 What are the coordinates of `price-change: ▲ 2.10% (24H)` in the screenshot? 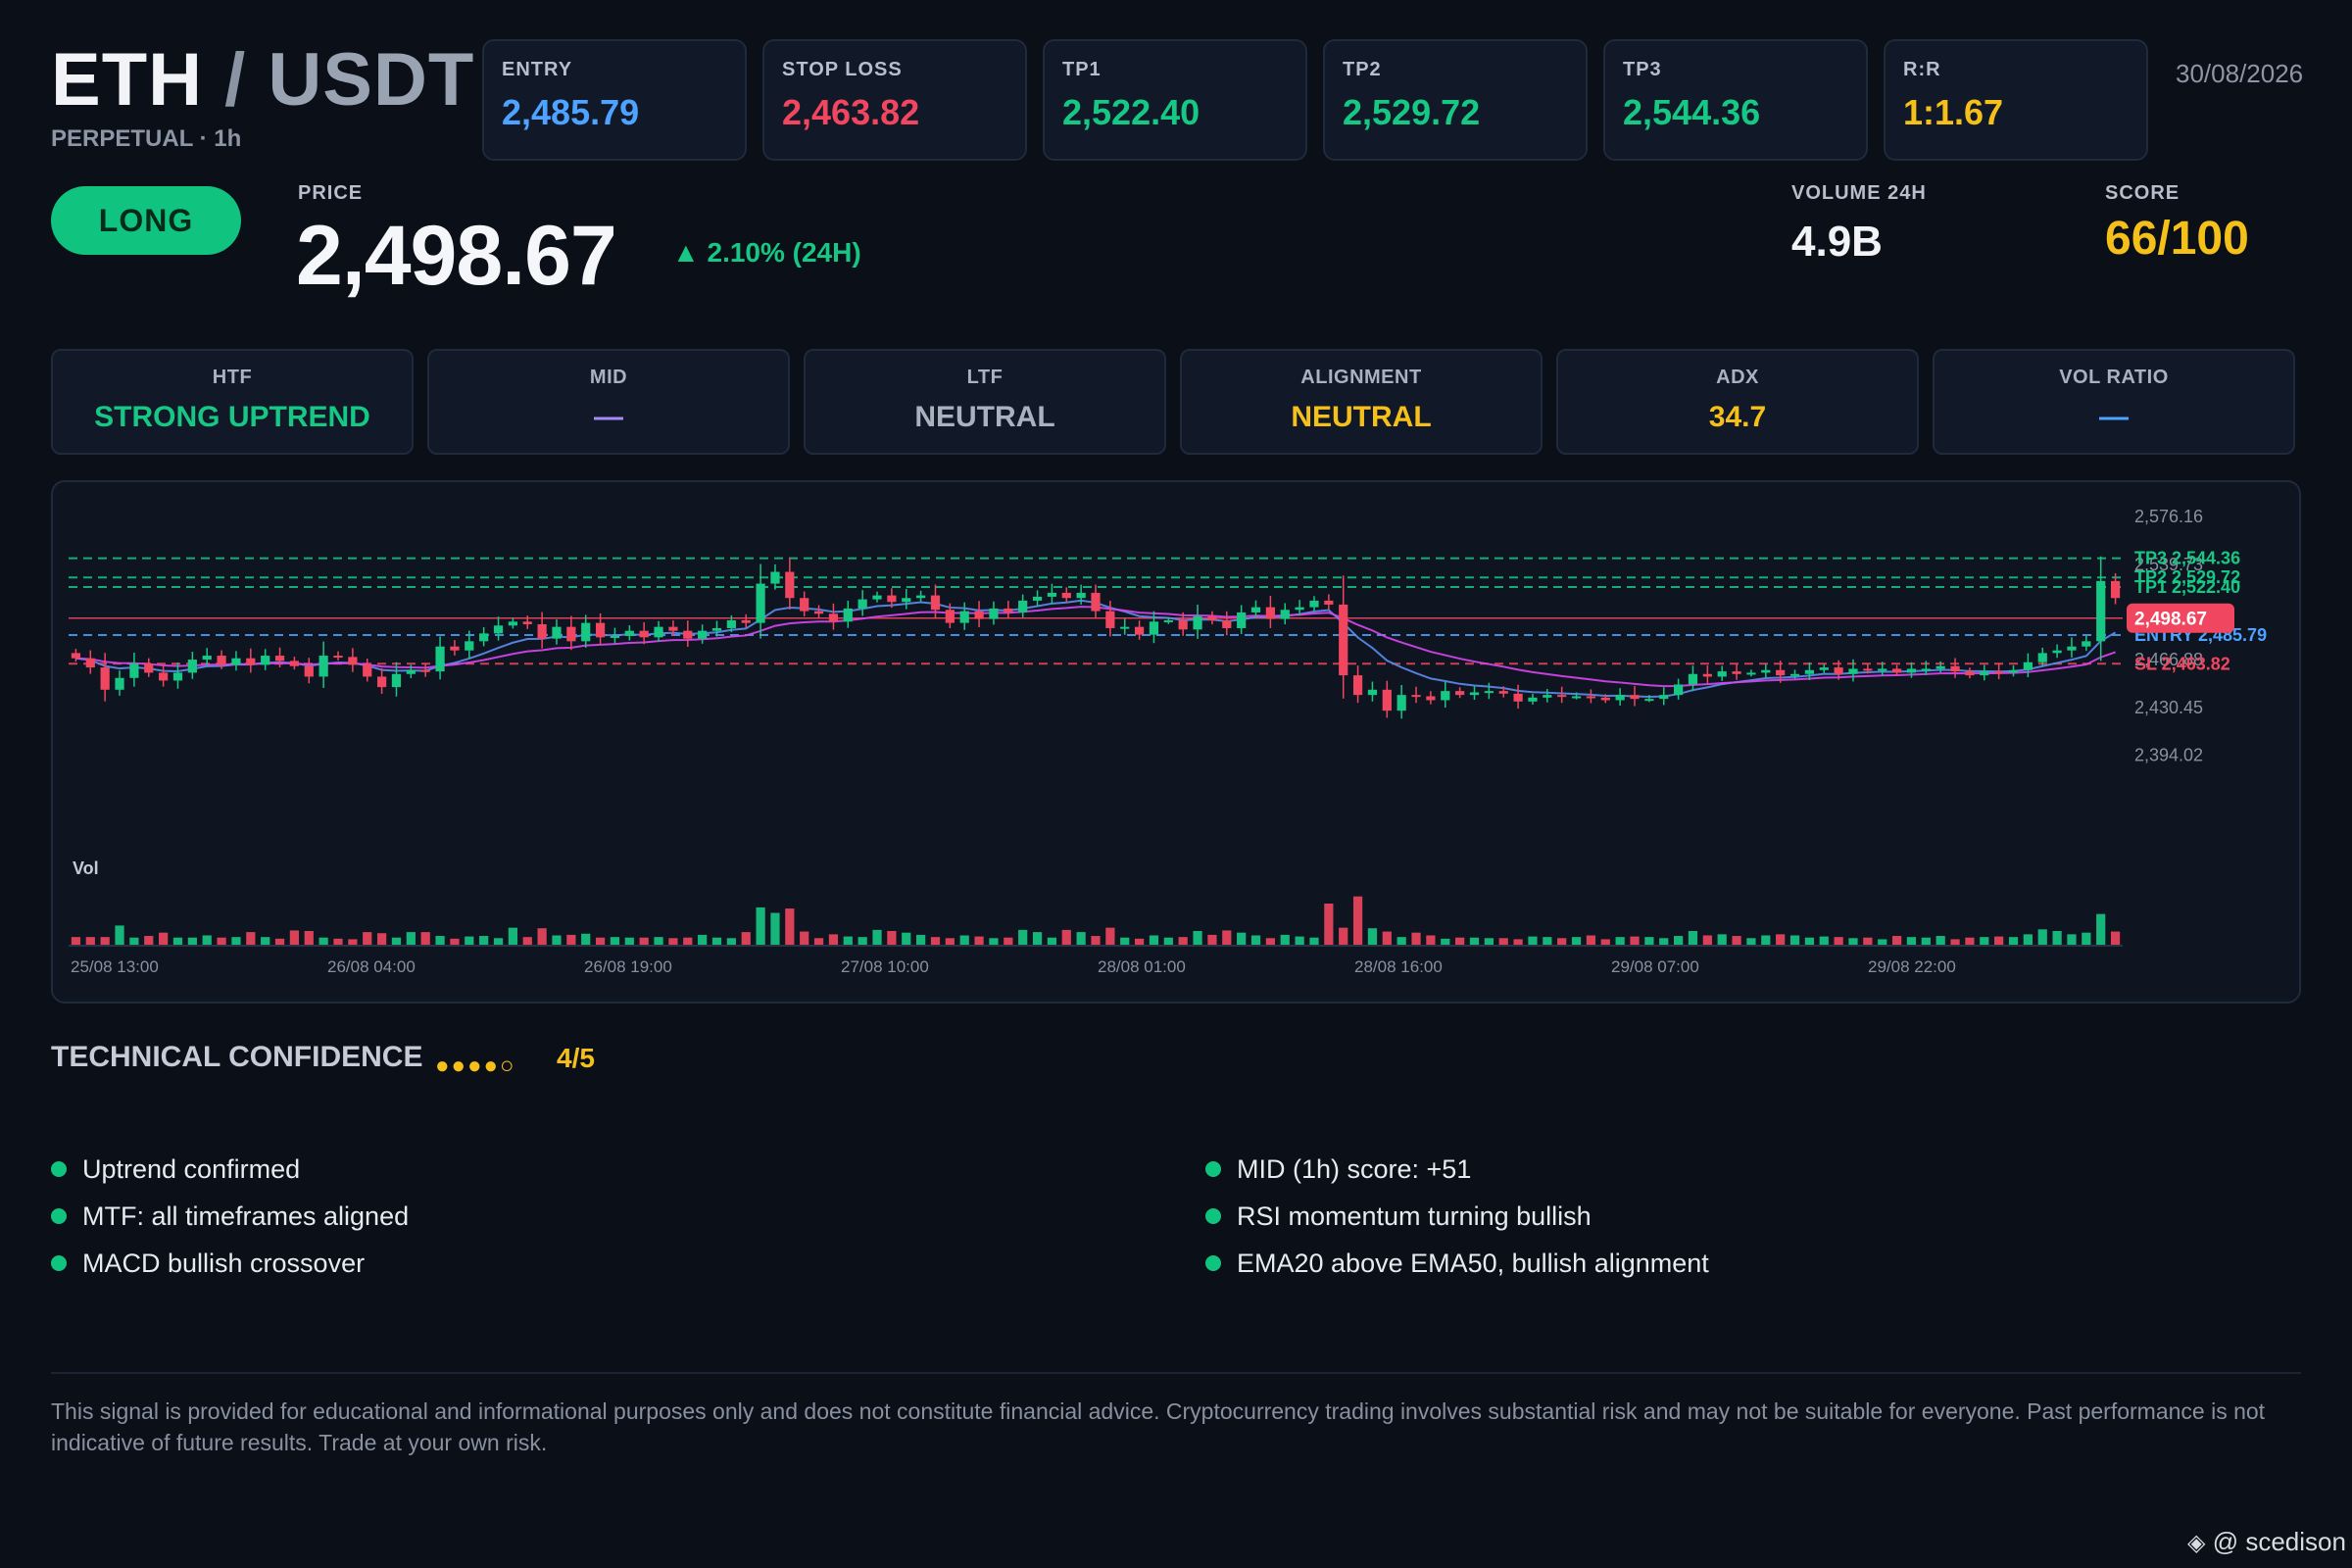 It's located at (766, 253).